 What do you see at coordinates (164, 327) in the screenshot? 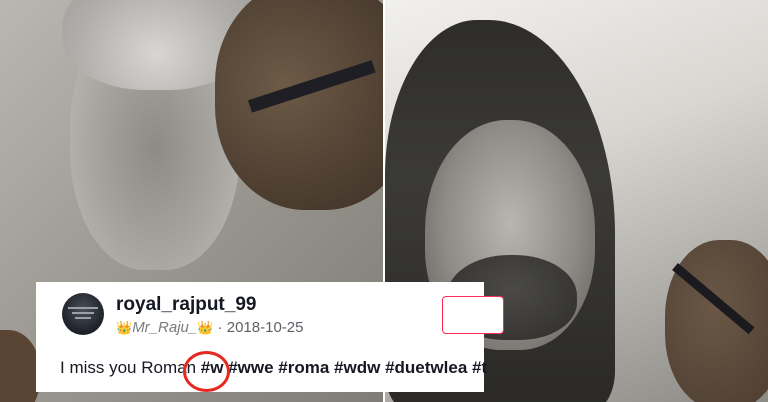
I see `comment-handle: Mr_Raju_` at bounding box center [164, 327].